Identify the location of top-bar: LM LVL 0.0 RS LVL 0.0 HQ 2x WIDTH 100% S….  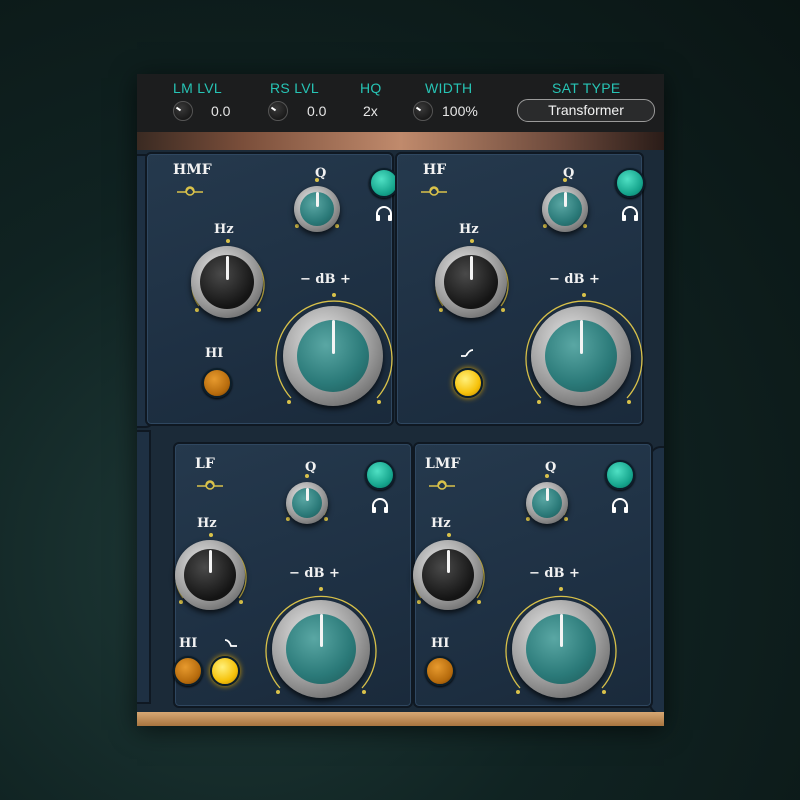
(400, 103).